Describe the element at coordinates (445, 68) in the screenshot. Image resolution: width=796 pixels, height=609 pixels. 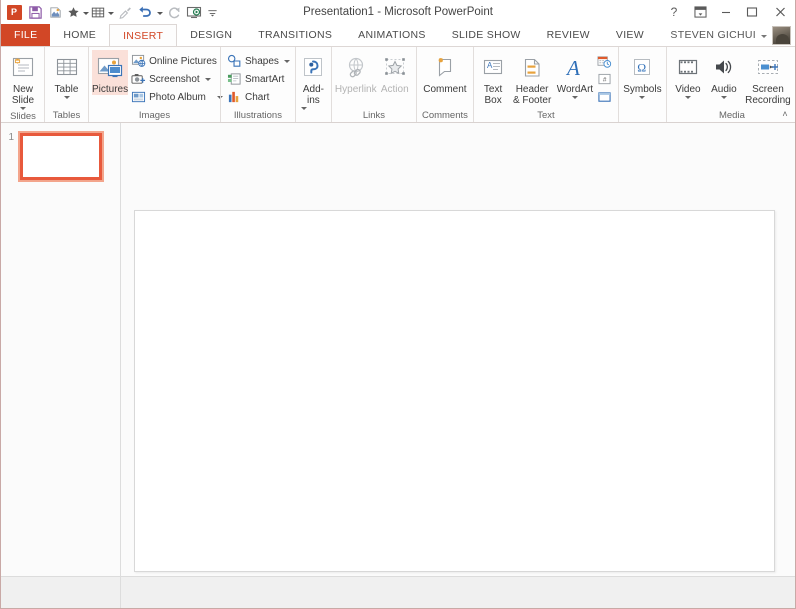
I see `comment-icon` at that location.